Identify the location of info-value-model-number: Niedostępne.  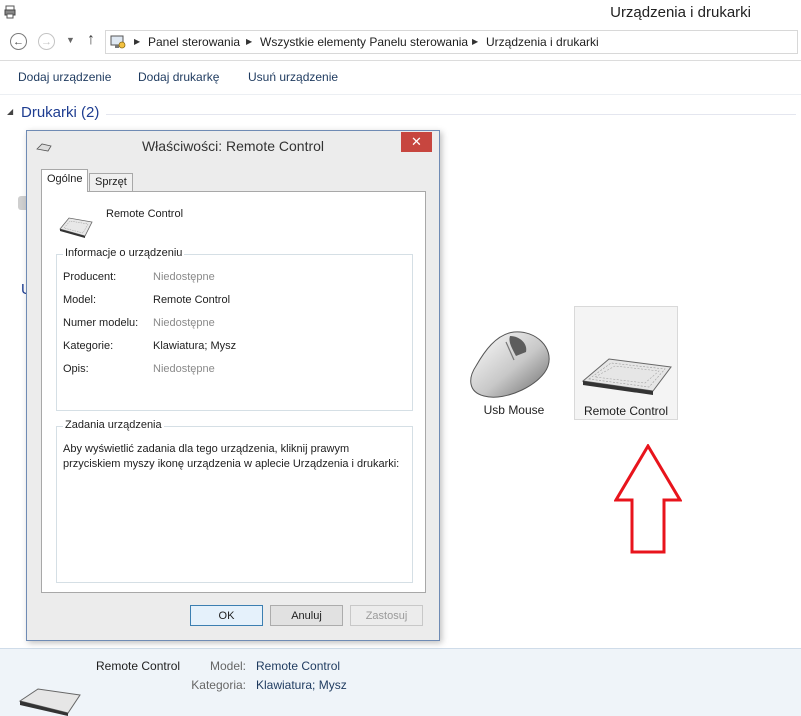
(184, 323).